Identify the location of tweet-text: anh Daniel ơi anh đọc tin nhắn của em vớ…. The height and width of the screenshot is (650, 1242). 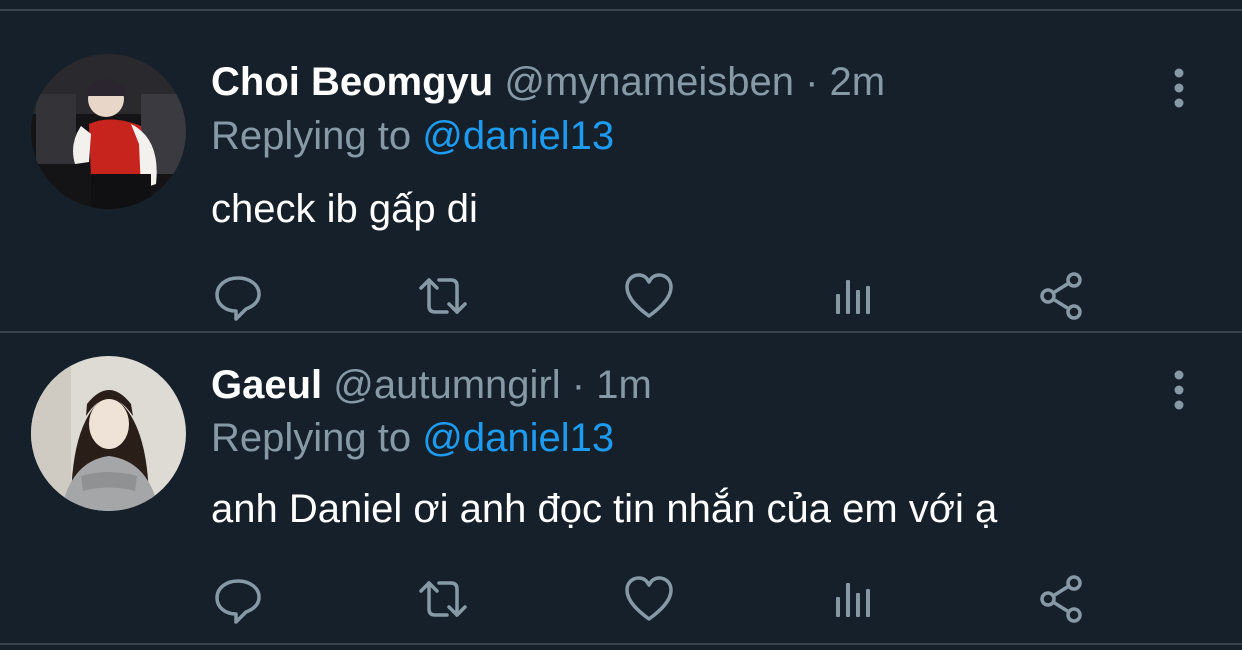
(604, 509).